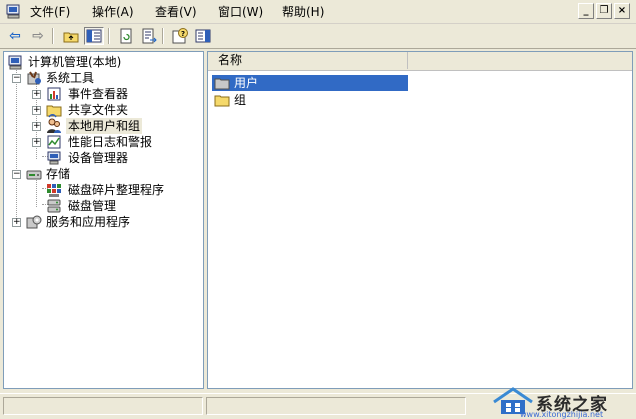 Image resolution: width=636 pixels, height=419 pixels. I want to click on menu-file: 文件(F), so click(50, 12).